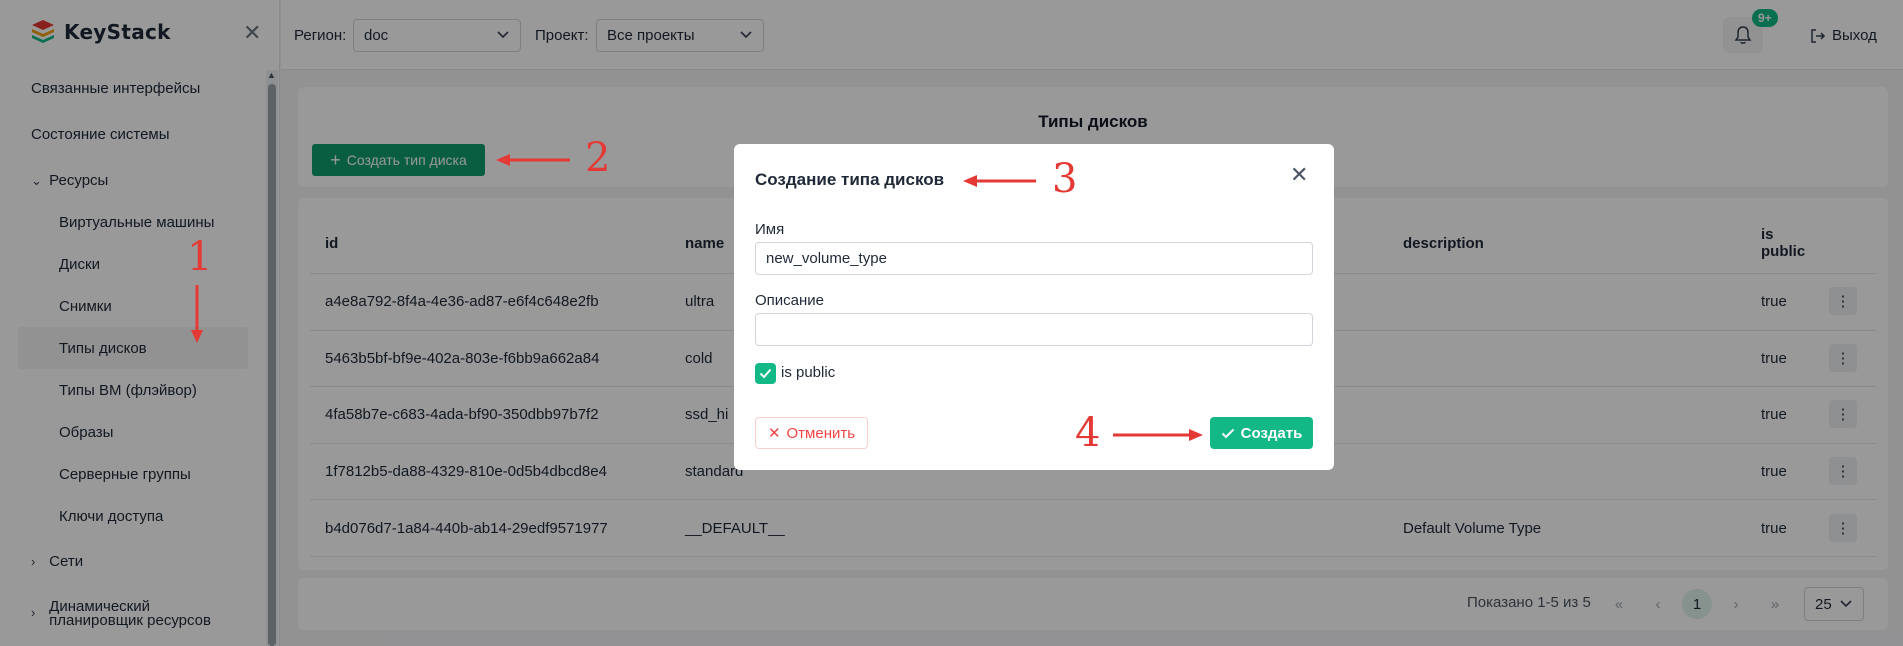 This screenshot has width=1903, height=646. Describe the element at coordinates (770, 229) in the screenshot. I see `name-label: Имя` at that location.